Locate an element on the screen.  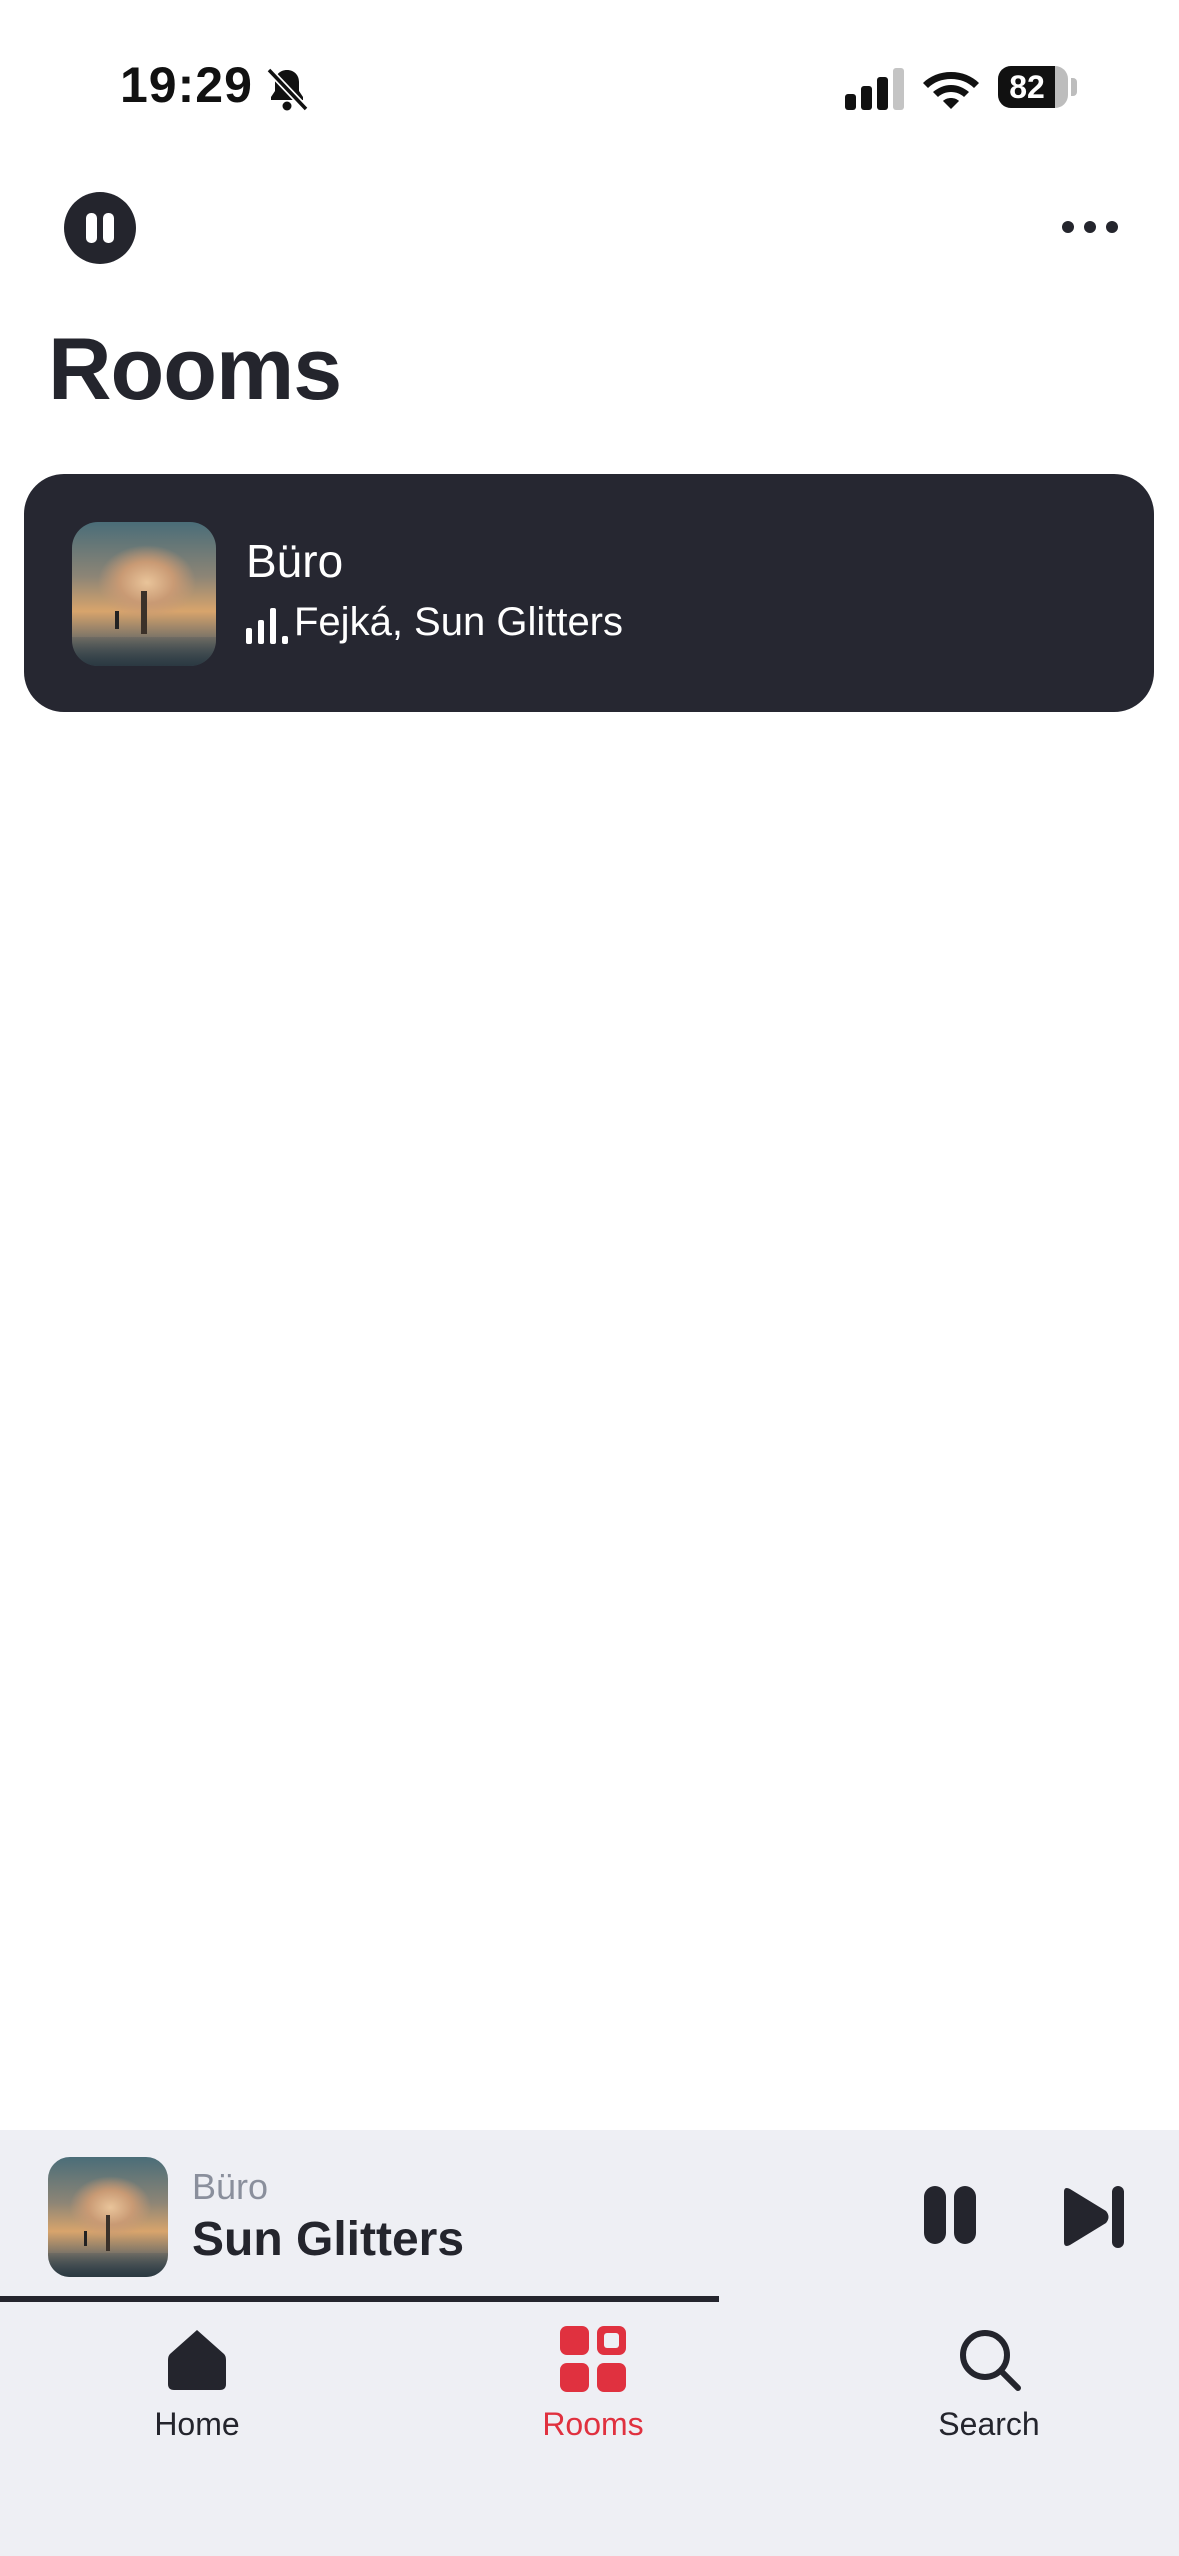
cellular-signal-icon is located at coordinates (874, 89).